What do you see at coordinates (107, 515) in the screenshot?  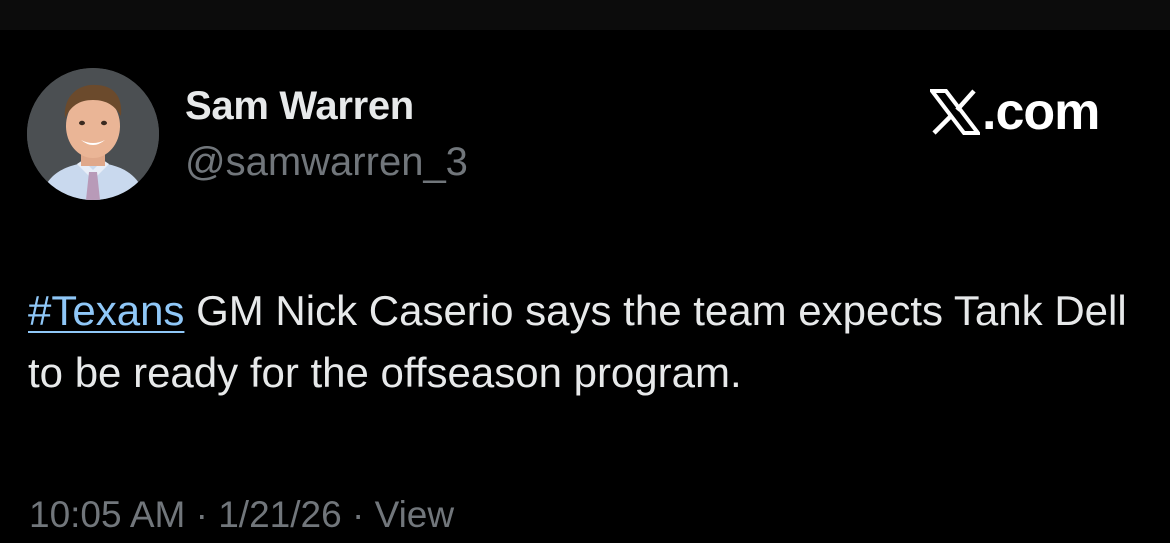 I see `tweet-time: 10:05 AM` at bounding box center [107, 515].